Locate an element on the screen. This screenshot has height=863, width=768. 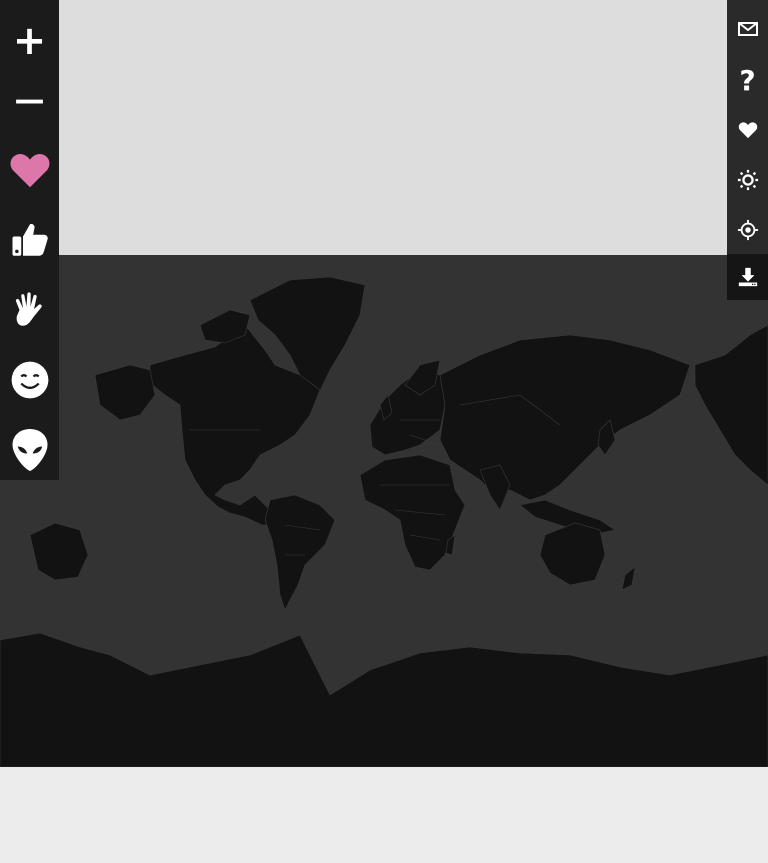
zoom-in-button: + is located at coordinates (29, 41).